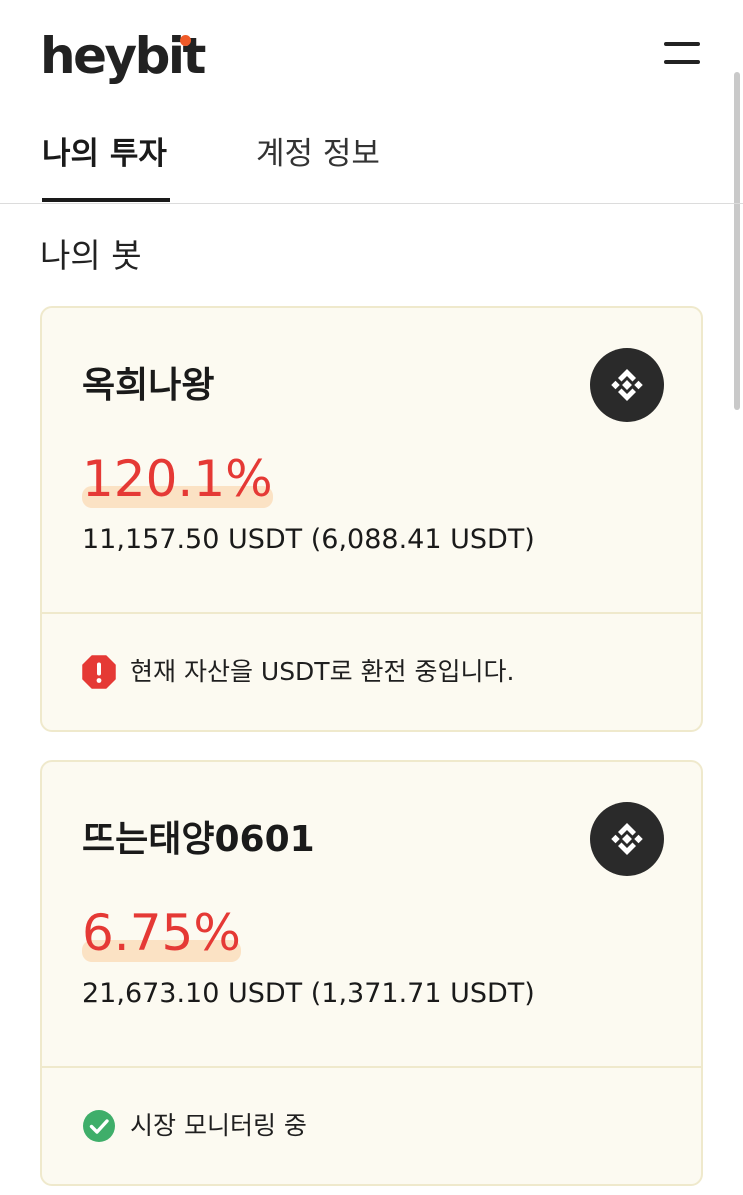  I want to click on tab-bar: 나의 투자 계정 정보, so click(371, 156).